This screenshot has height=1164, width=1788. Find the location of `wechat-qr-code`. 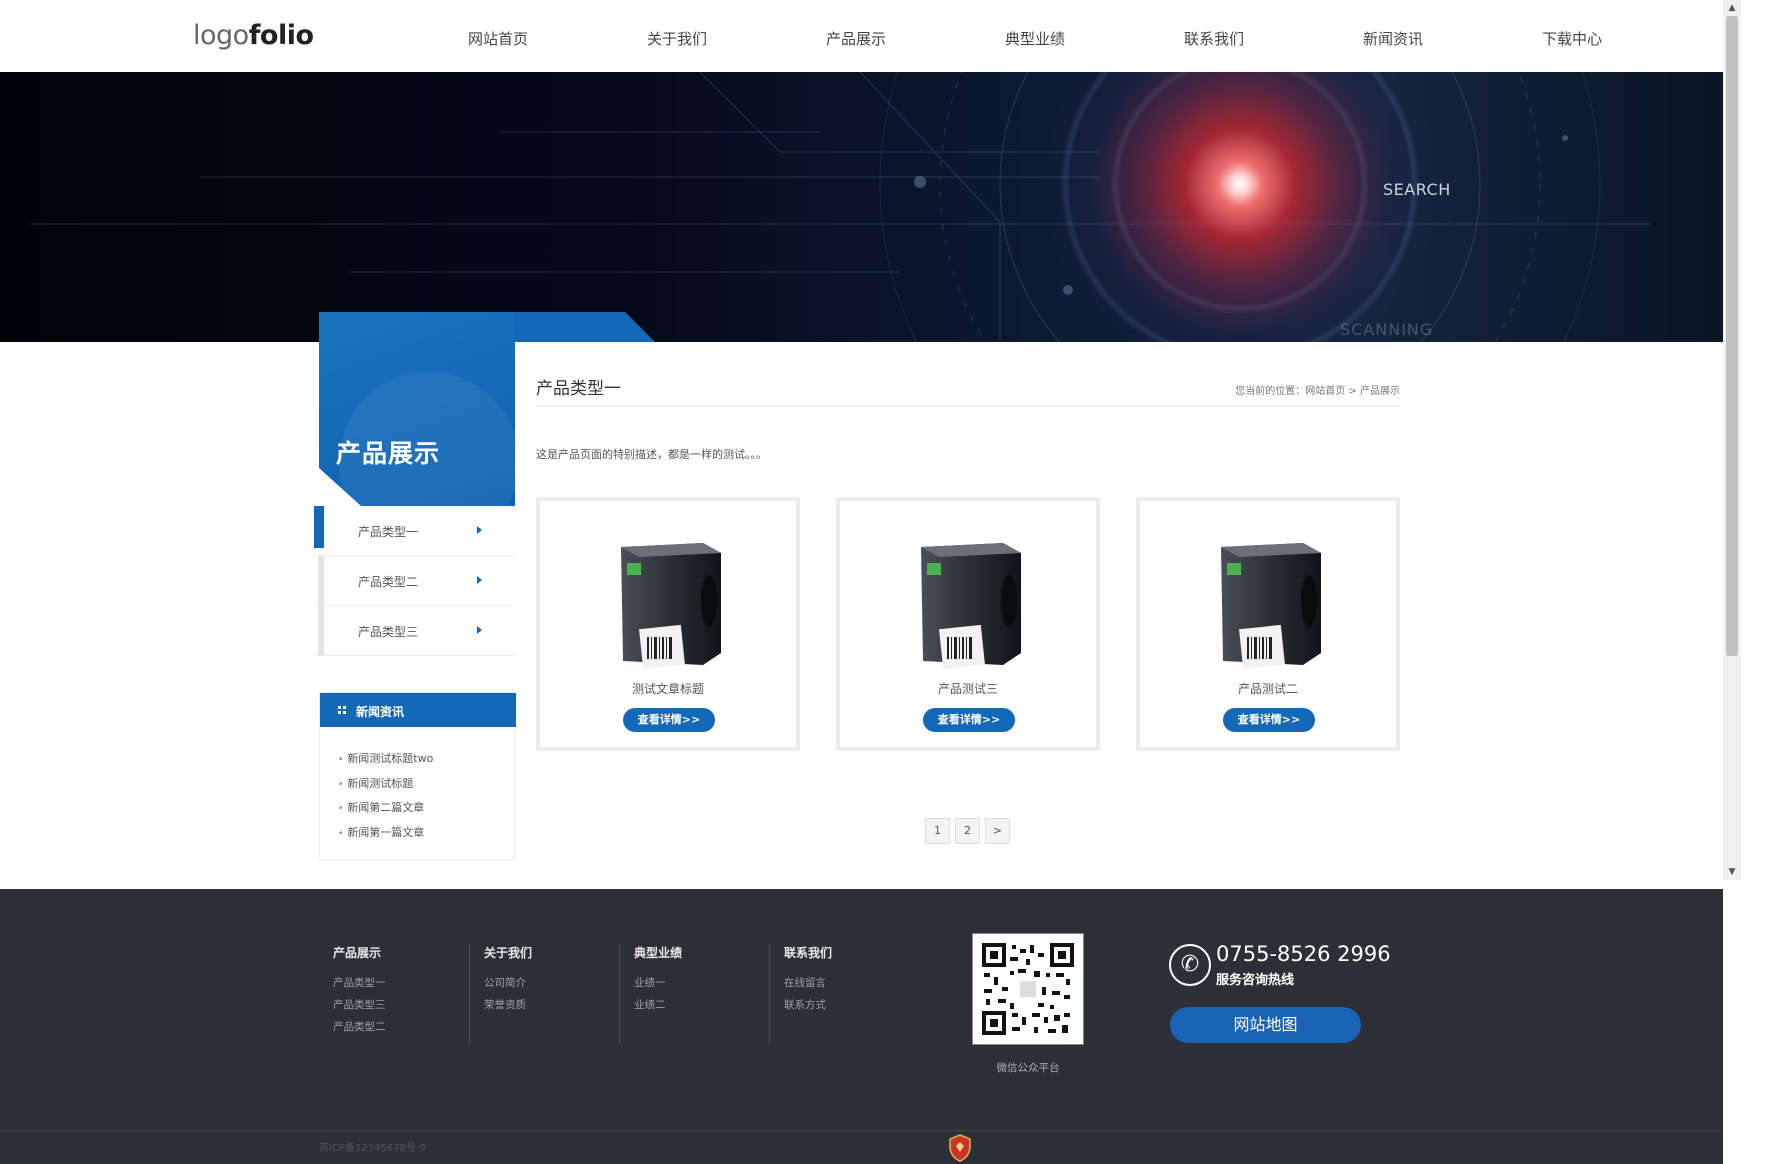

wechat-qr-code is located at coordinates (1028, 989).